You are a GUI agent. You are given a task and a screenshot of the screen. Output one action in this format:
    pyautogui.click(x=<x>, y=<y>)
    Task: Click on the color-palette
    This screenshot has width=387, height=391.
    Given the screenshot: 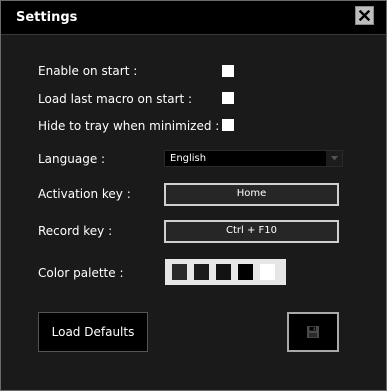 What is the action you would take?
    pyautogui.click(x=225, y=272)
    